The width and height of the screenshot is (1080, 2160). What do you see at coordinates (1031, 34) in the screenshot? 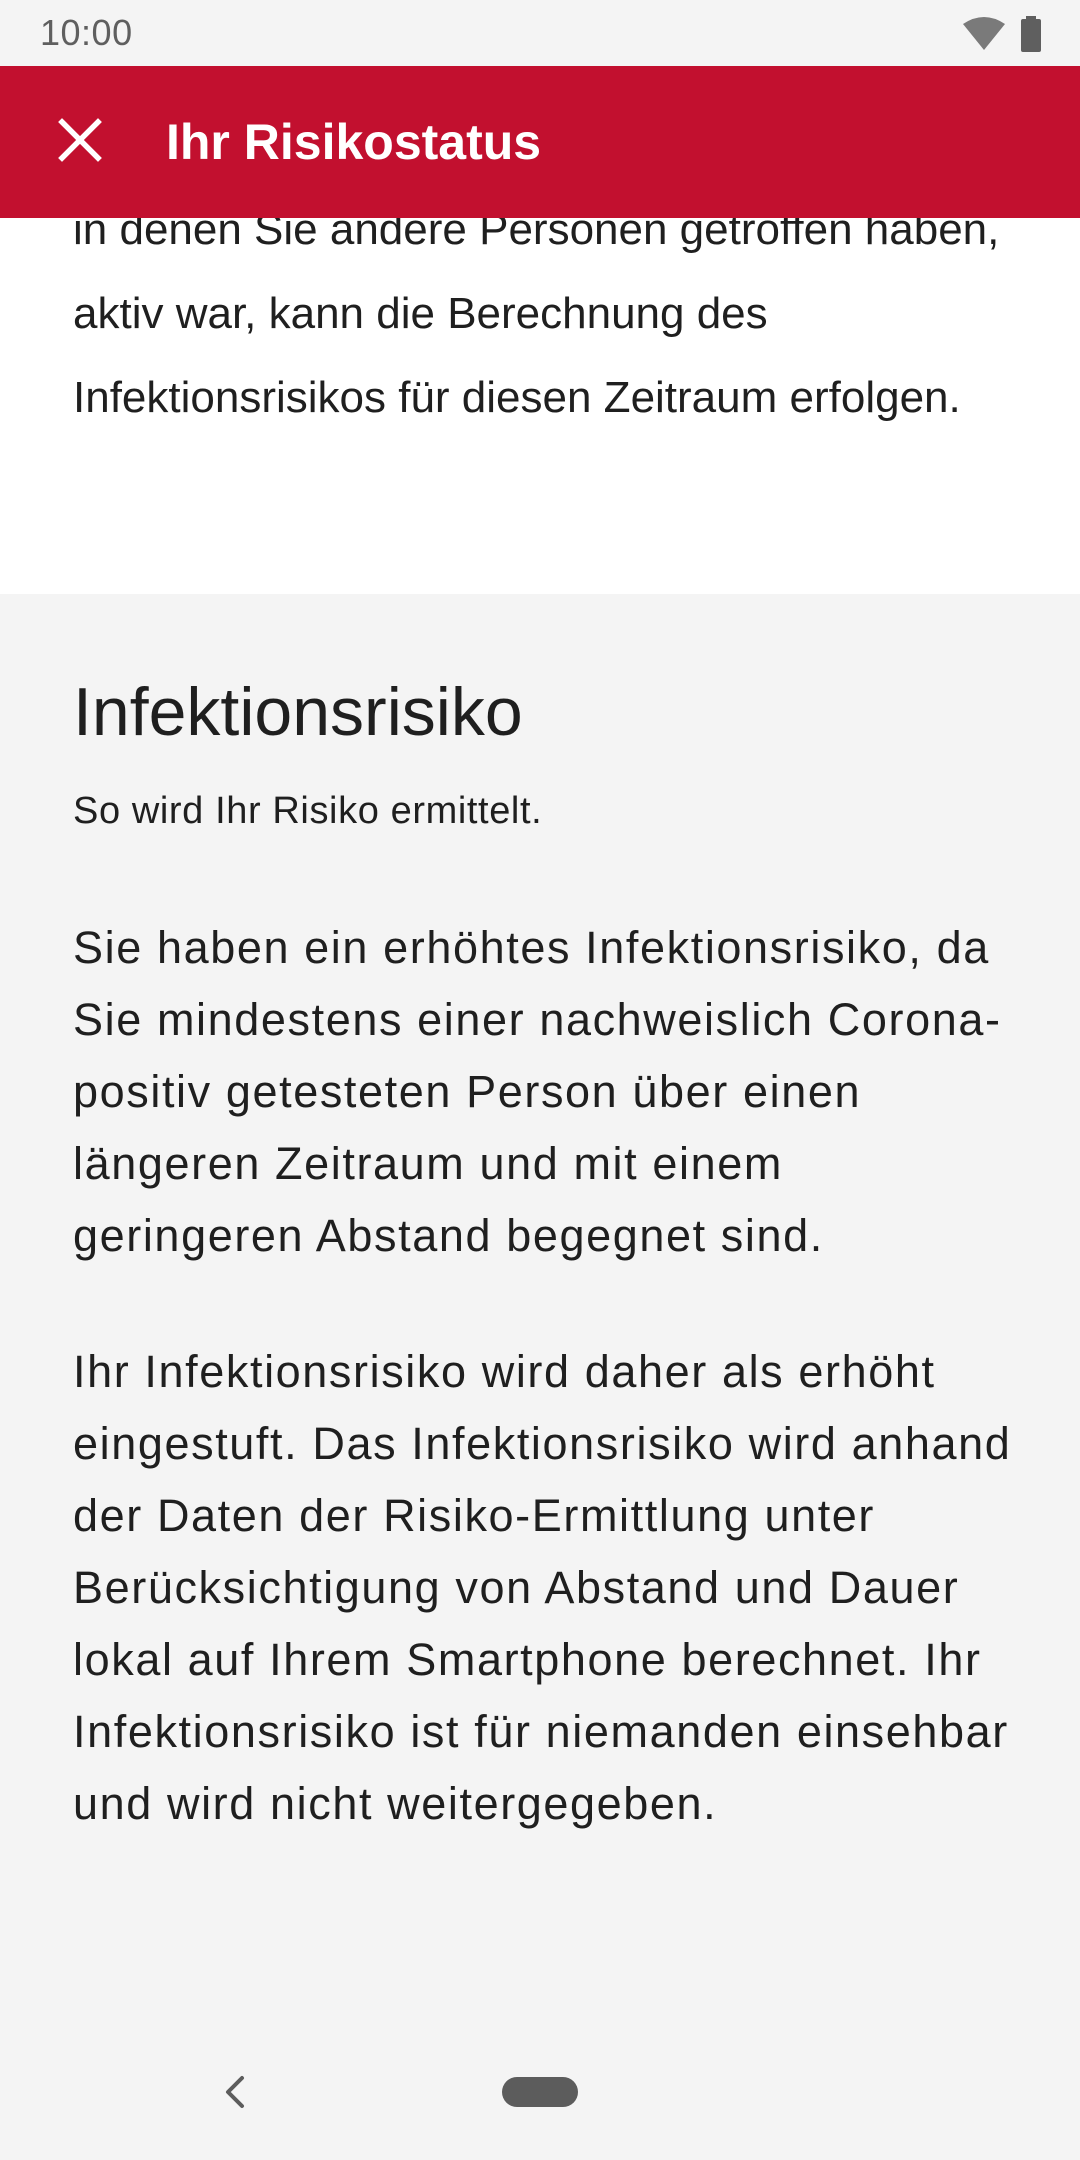
I see `battery-icon` at bounding box center [1031, 34].